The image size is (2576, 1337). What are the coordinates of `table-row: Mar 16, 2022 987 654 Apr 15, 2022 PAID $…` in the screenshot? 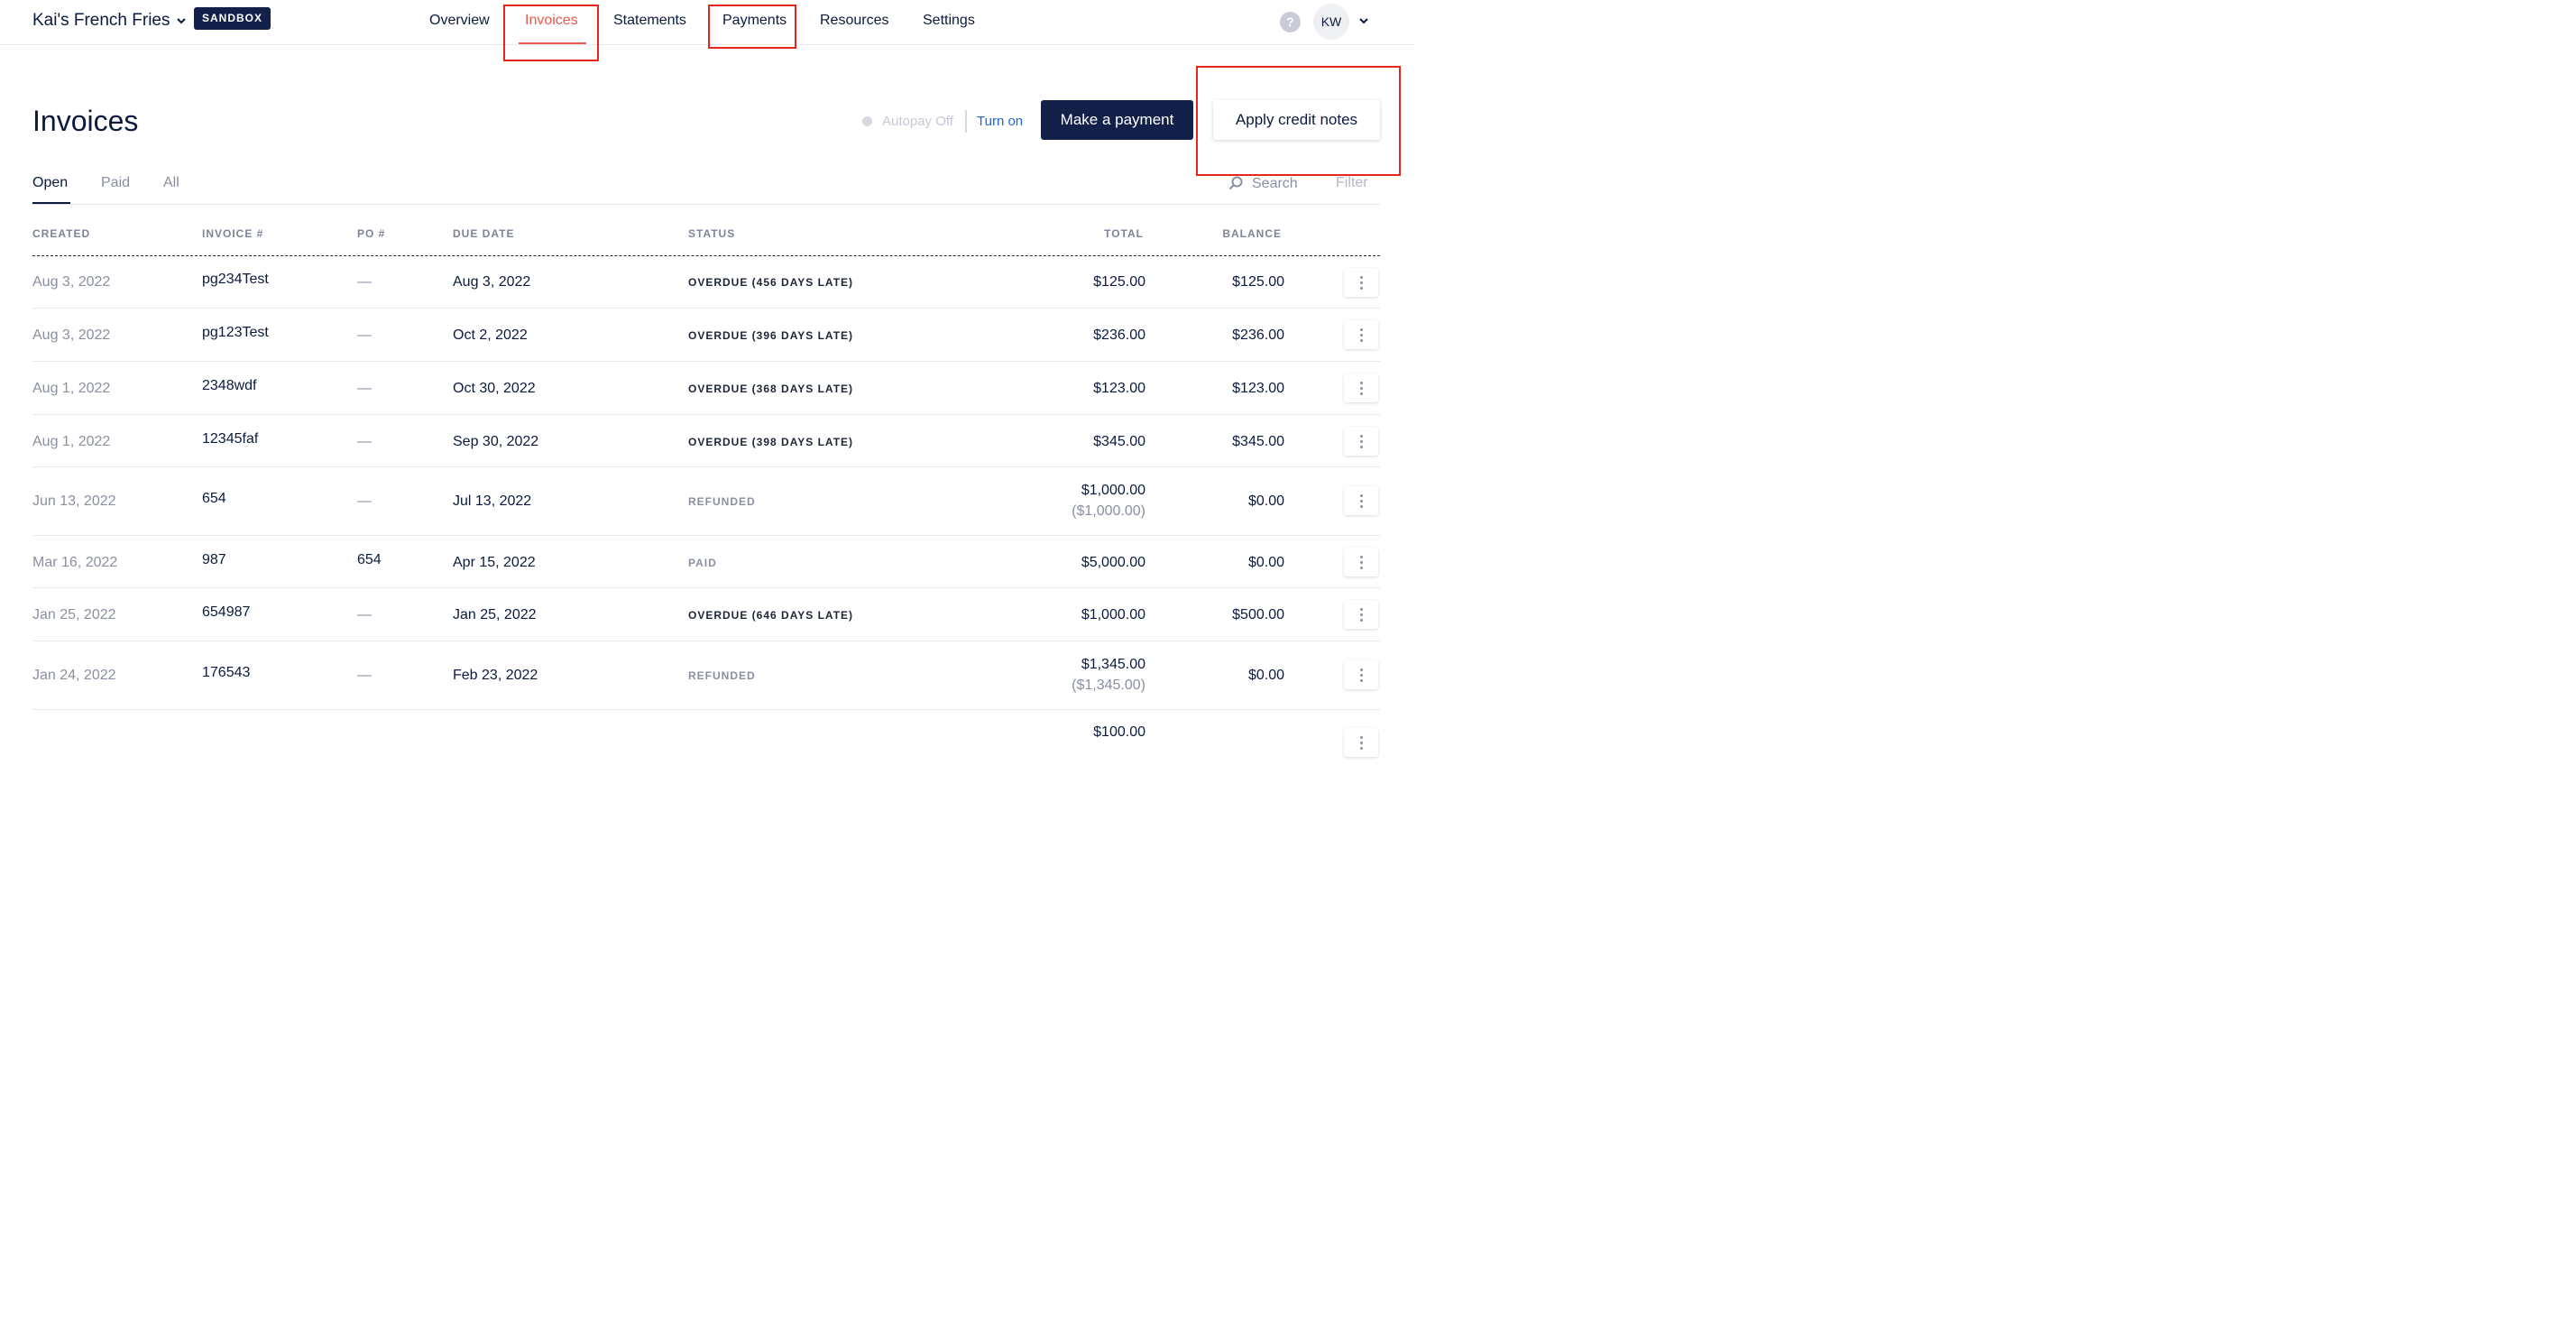 It's located at (706, 562).